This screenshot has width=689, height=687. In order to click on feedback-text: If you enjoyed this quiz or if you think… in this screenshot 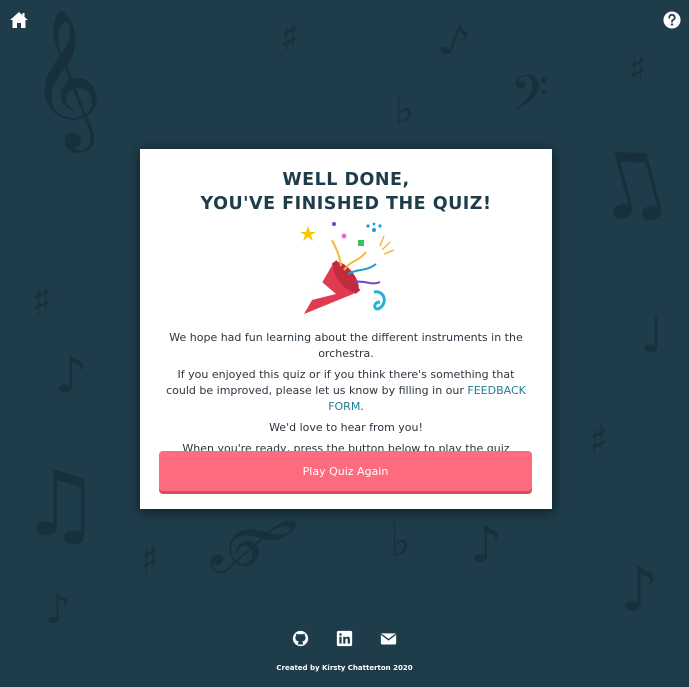, I will do `click(340, 382)`.